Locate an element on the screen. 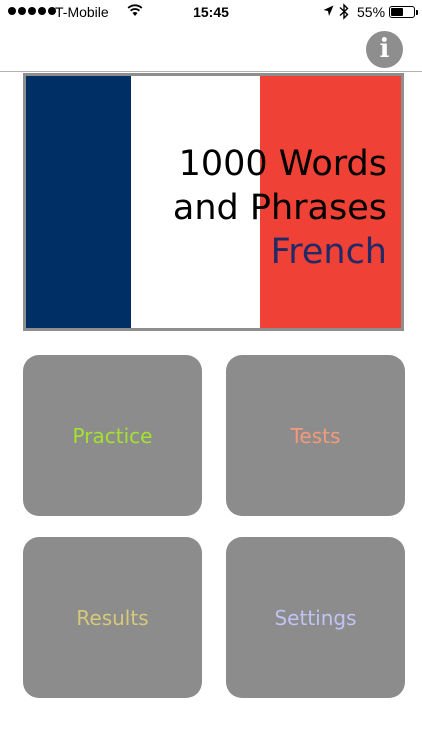 The width and height of the screenshot is (422, 750). settings-label: Settings is located at coordinates (315, 617).